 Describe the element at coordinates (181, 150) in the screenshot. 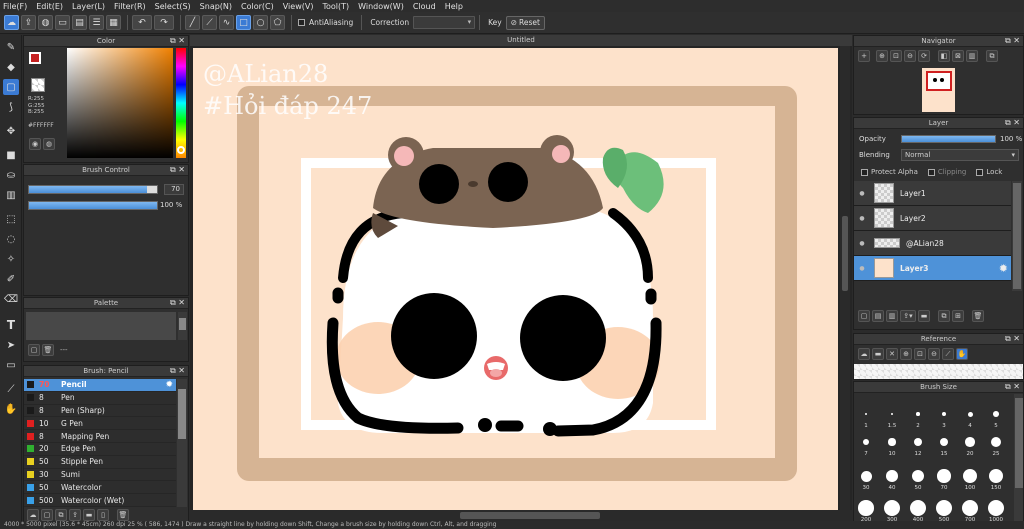

I see `hue-handle` at that location.